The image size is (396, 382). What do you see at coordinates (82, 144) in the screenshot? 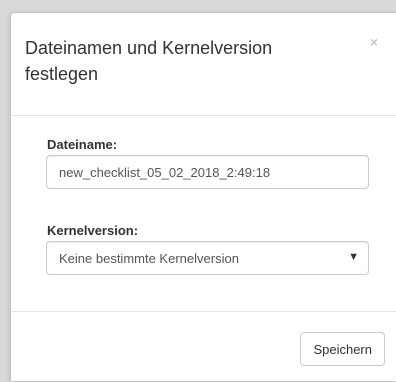
I see `filename-label: Dateiname:` at bounding box center [82, 144].